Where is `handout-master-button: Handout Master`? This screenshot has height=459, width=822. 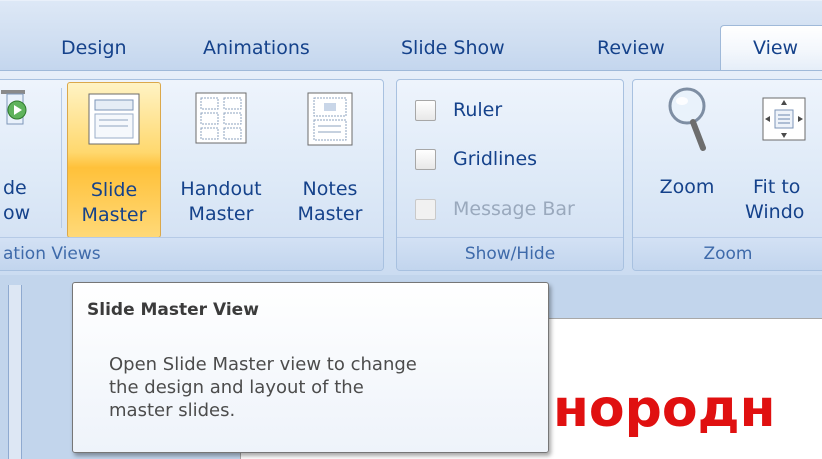 handout-master-button: Handout Master is located at coordinates (221, 159).